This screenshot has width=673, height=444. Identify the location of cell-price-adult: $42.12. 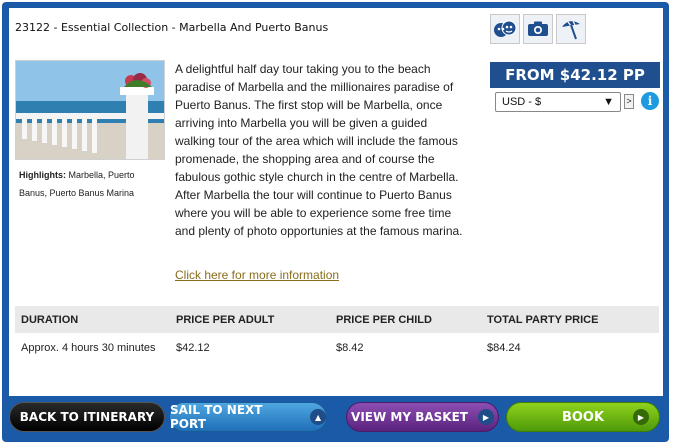
(193, 348).